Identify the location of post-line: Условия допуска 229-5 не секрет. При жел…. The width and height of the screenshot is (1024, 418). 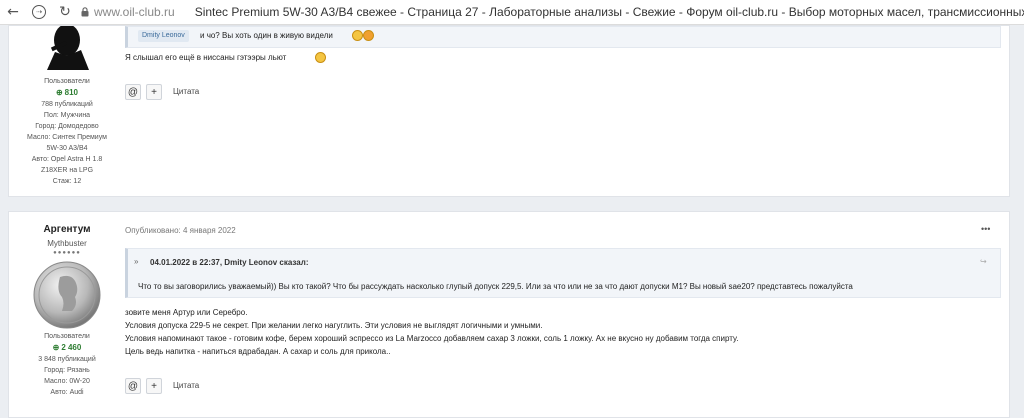
(334, 325).